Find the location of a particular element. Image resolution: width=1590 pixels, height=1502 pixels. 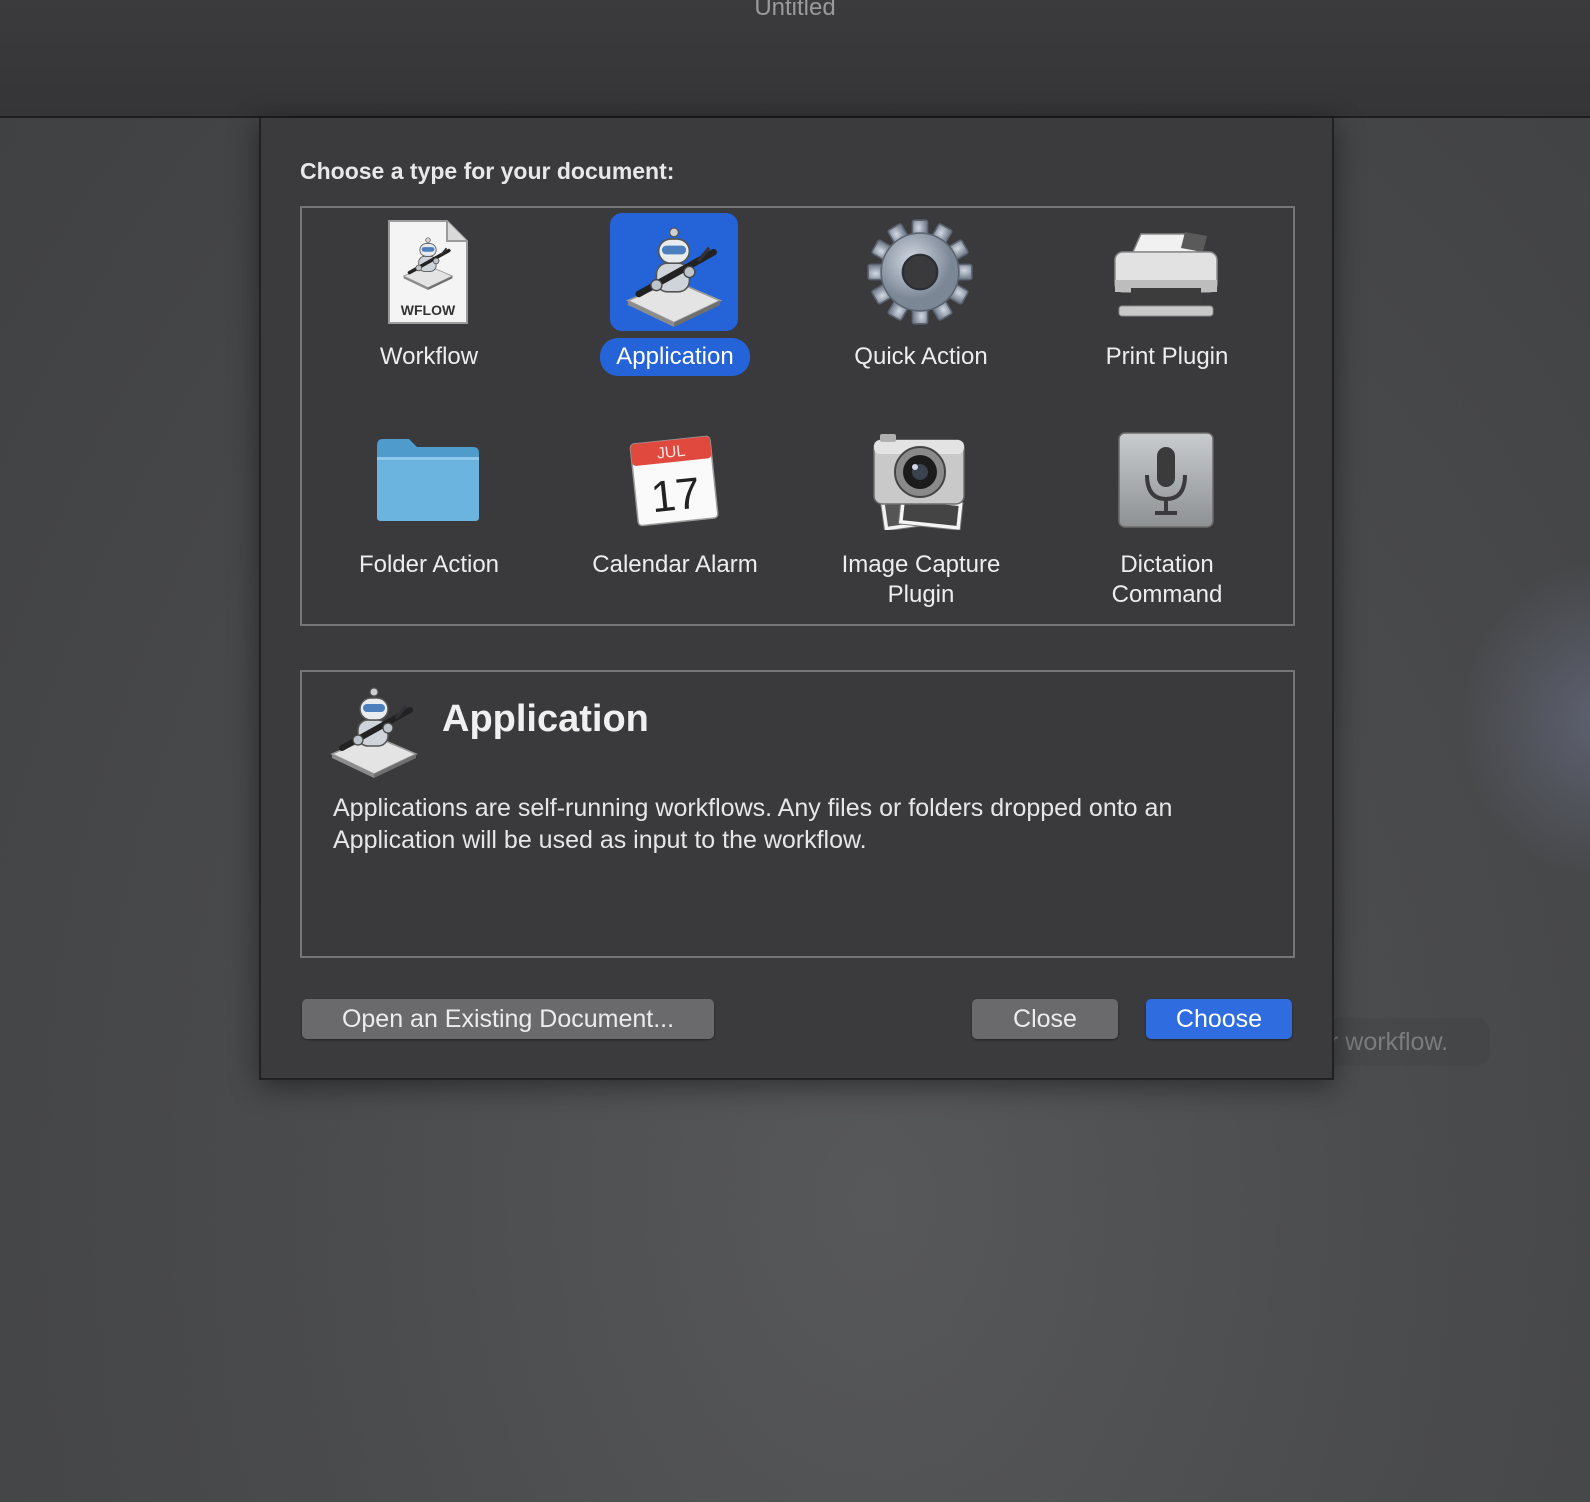

type-item-workflow: WFLOW Workflow is located at coordinates (429, 310).